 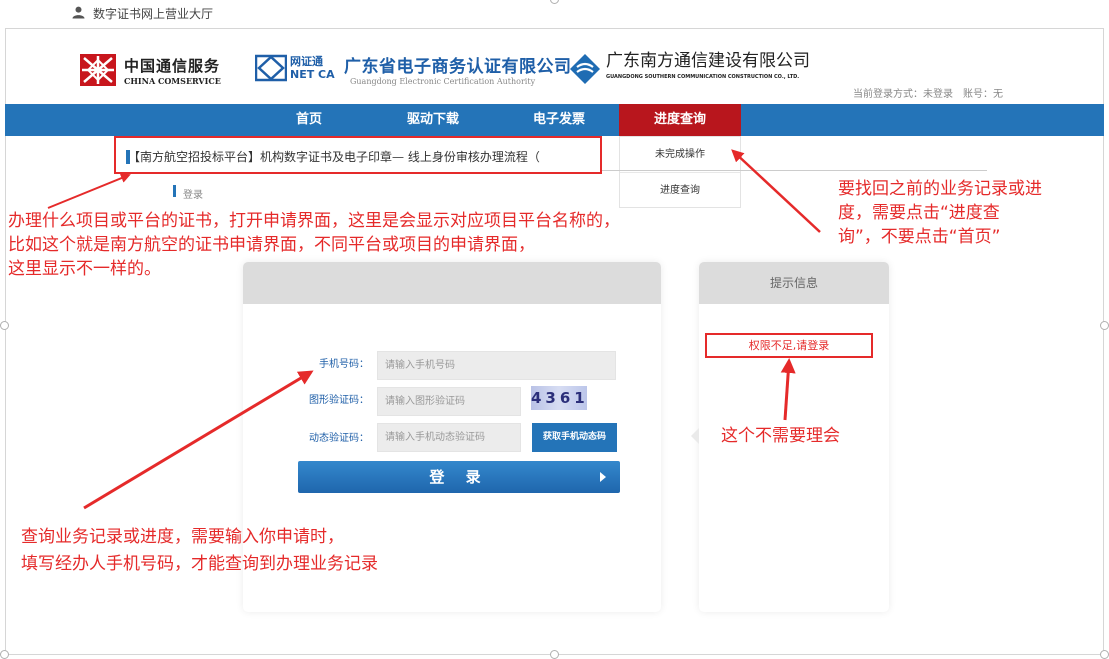 What do you see at coordinates (89, 191) in the screenshot?
I see `arrow-to-title` at bounding box center [89, 191].